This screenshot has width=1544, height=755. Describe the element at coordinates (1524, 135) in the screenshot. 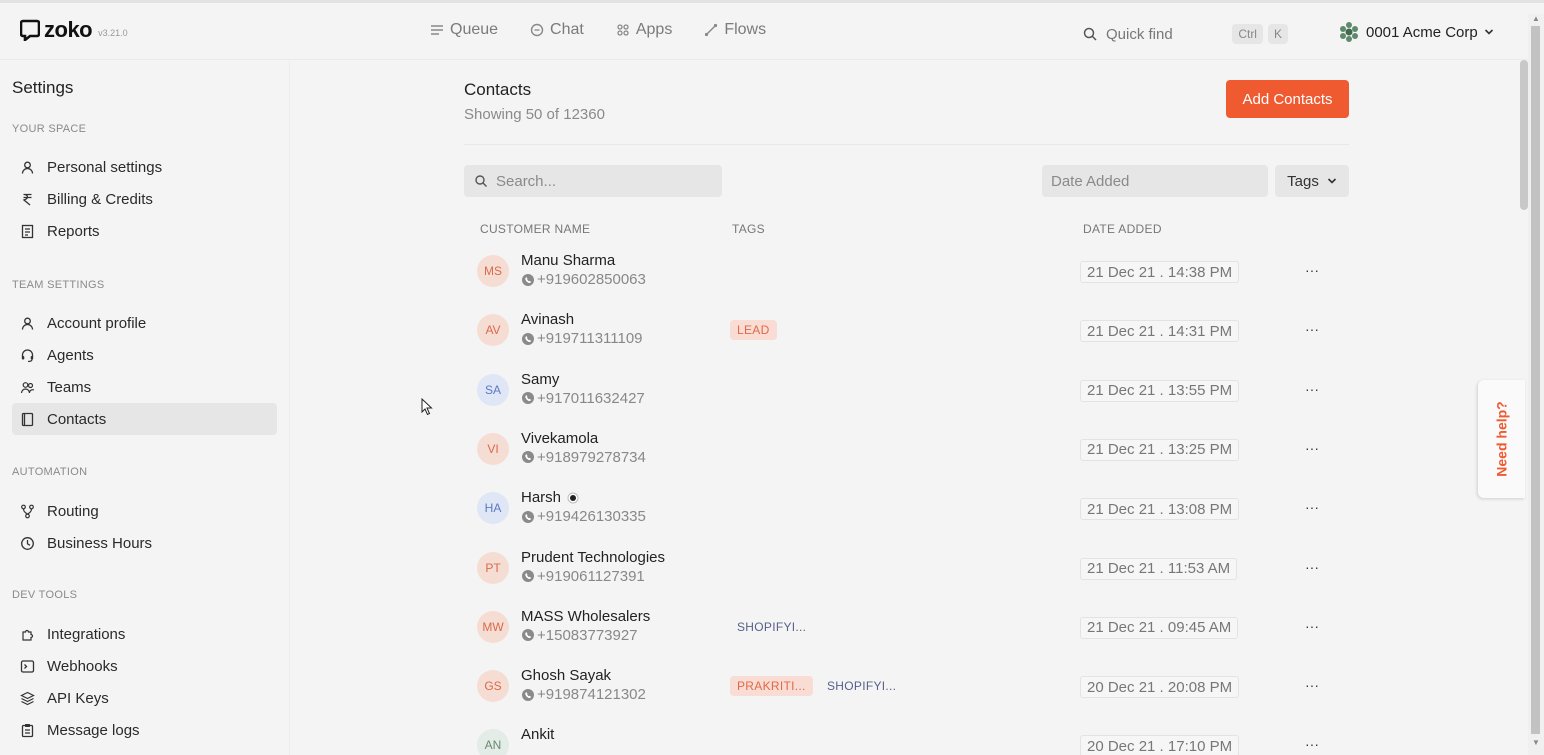

I see `content-scrollbar-thumb` at that location.